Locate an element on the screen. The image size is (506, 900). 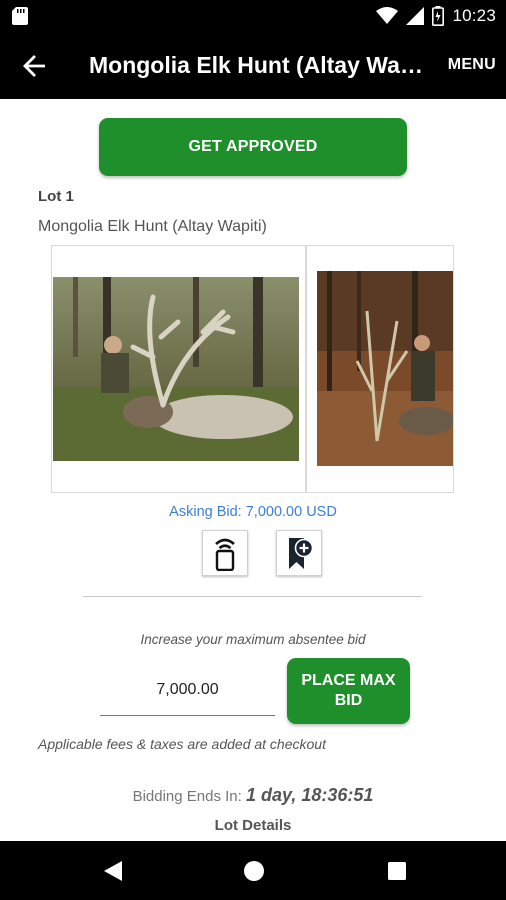
signal-icon is located at coordinates (415, 16).